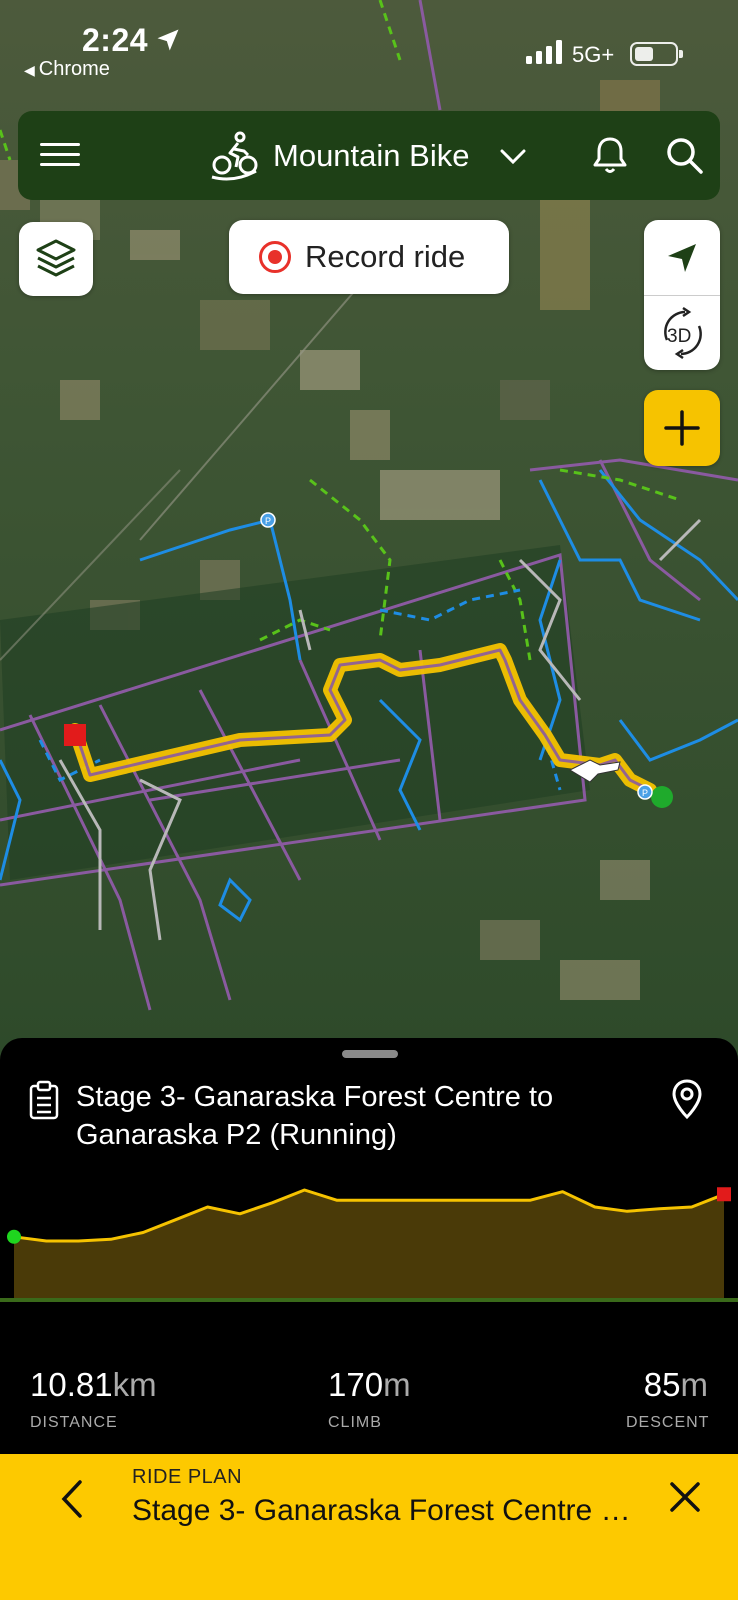 This screenshot has width=738, height=1600. I want to click on elevation-baseline, so click(369, 1300).